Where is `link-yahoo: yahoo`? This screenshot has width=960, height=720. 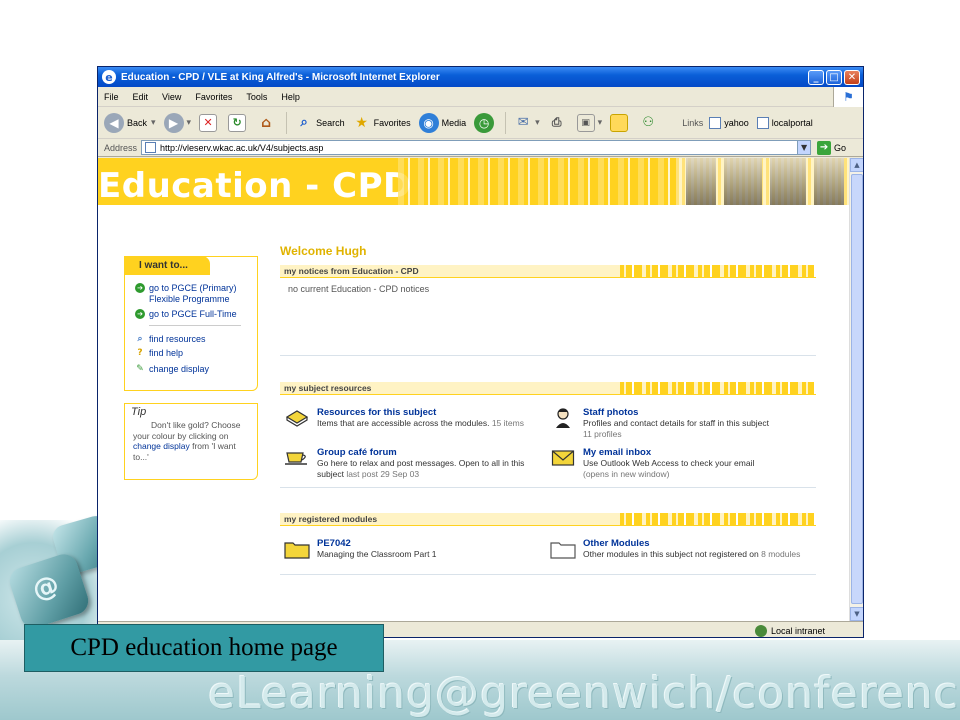
link-yahoo: yahoo is located at coordinates (729, 122).